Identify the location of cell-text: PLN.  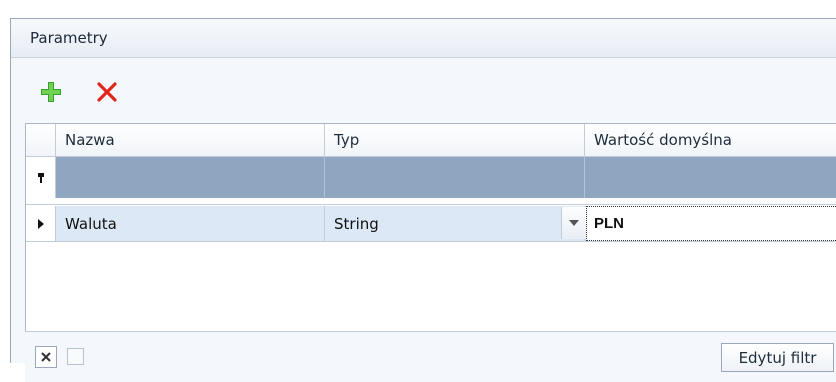
(609, 223).